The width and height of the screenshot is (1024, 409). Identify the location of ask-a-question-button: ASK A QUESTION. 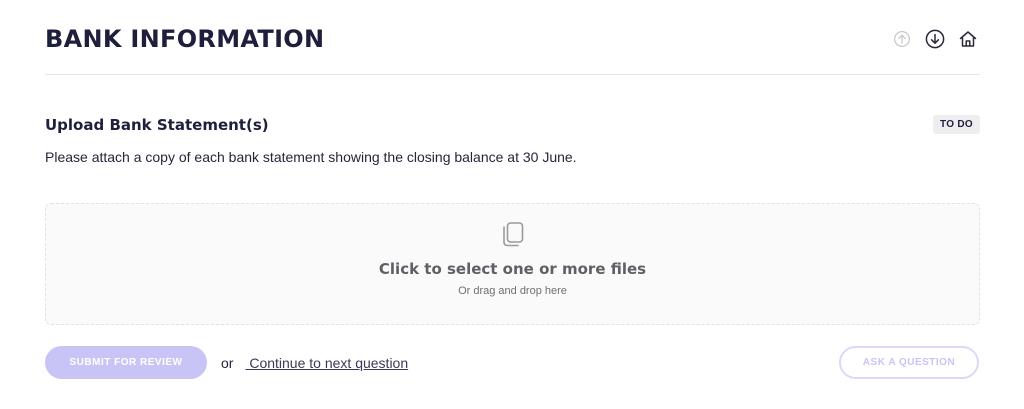
(909, 362).